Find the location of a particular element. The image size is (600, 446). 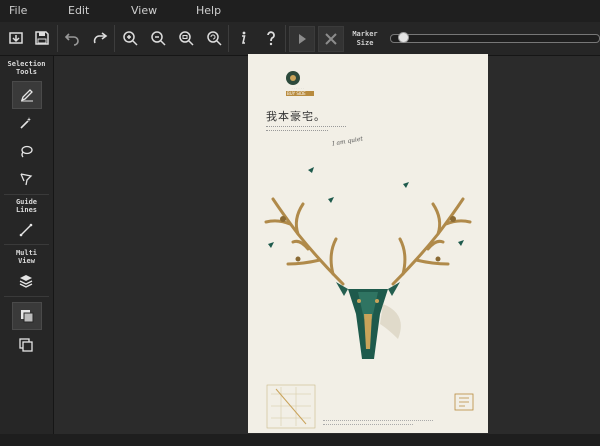

menu-edit: Edit is located at coordinates (78, 10).